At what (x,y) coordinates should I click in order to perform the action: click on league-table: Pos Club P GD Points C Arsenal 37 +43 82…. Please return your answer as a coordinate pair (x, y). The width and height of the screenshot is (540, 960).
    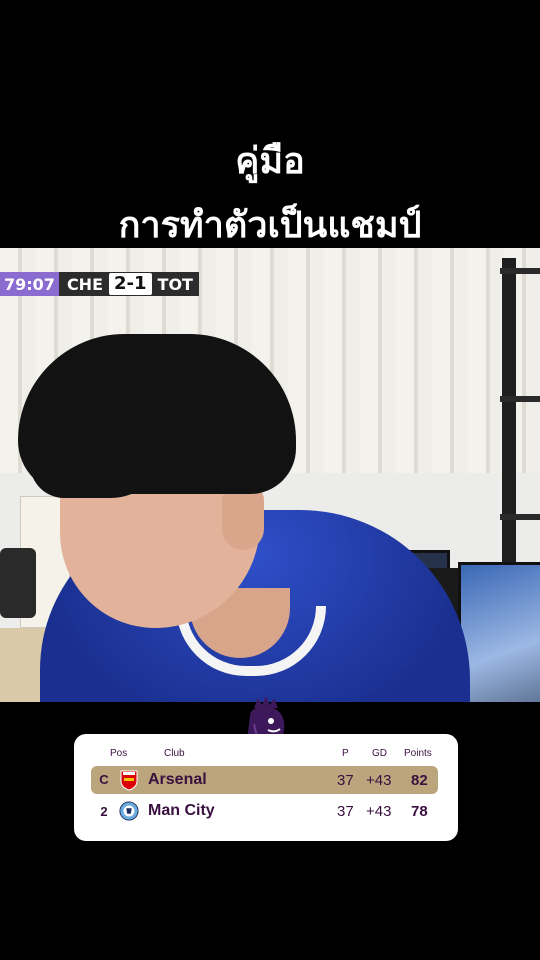
    Looking at the image, I should click on (266, 787).